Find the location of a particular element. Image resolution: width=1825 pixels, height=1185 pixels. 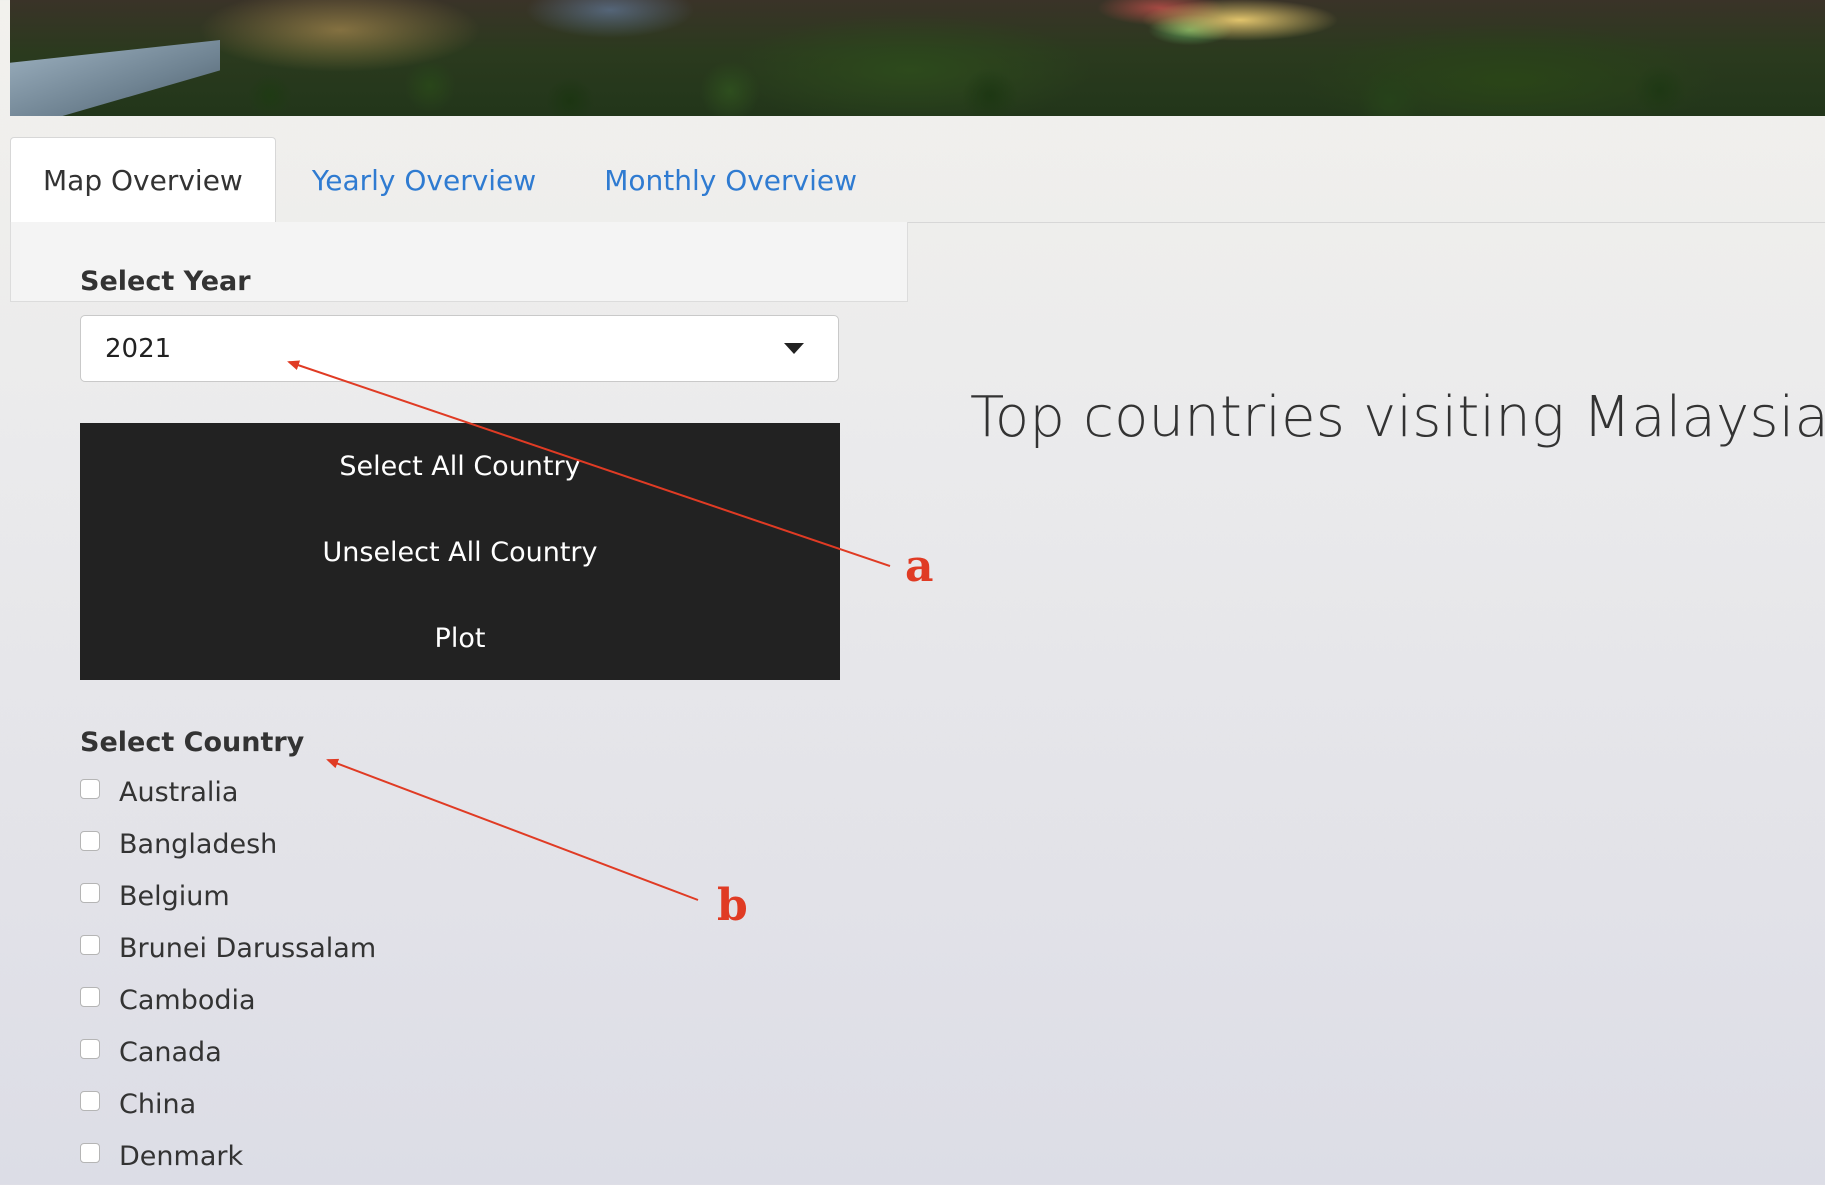

checkbox-label: Denmark is located at coordinates (181, 1156).